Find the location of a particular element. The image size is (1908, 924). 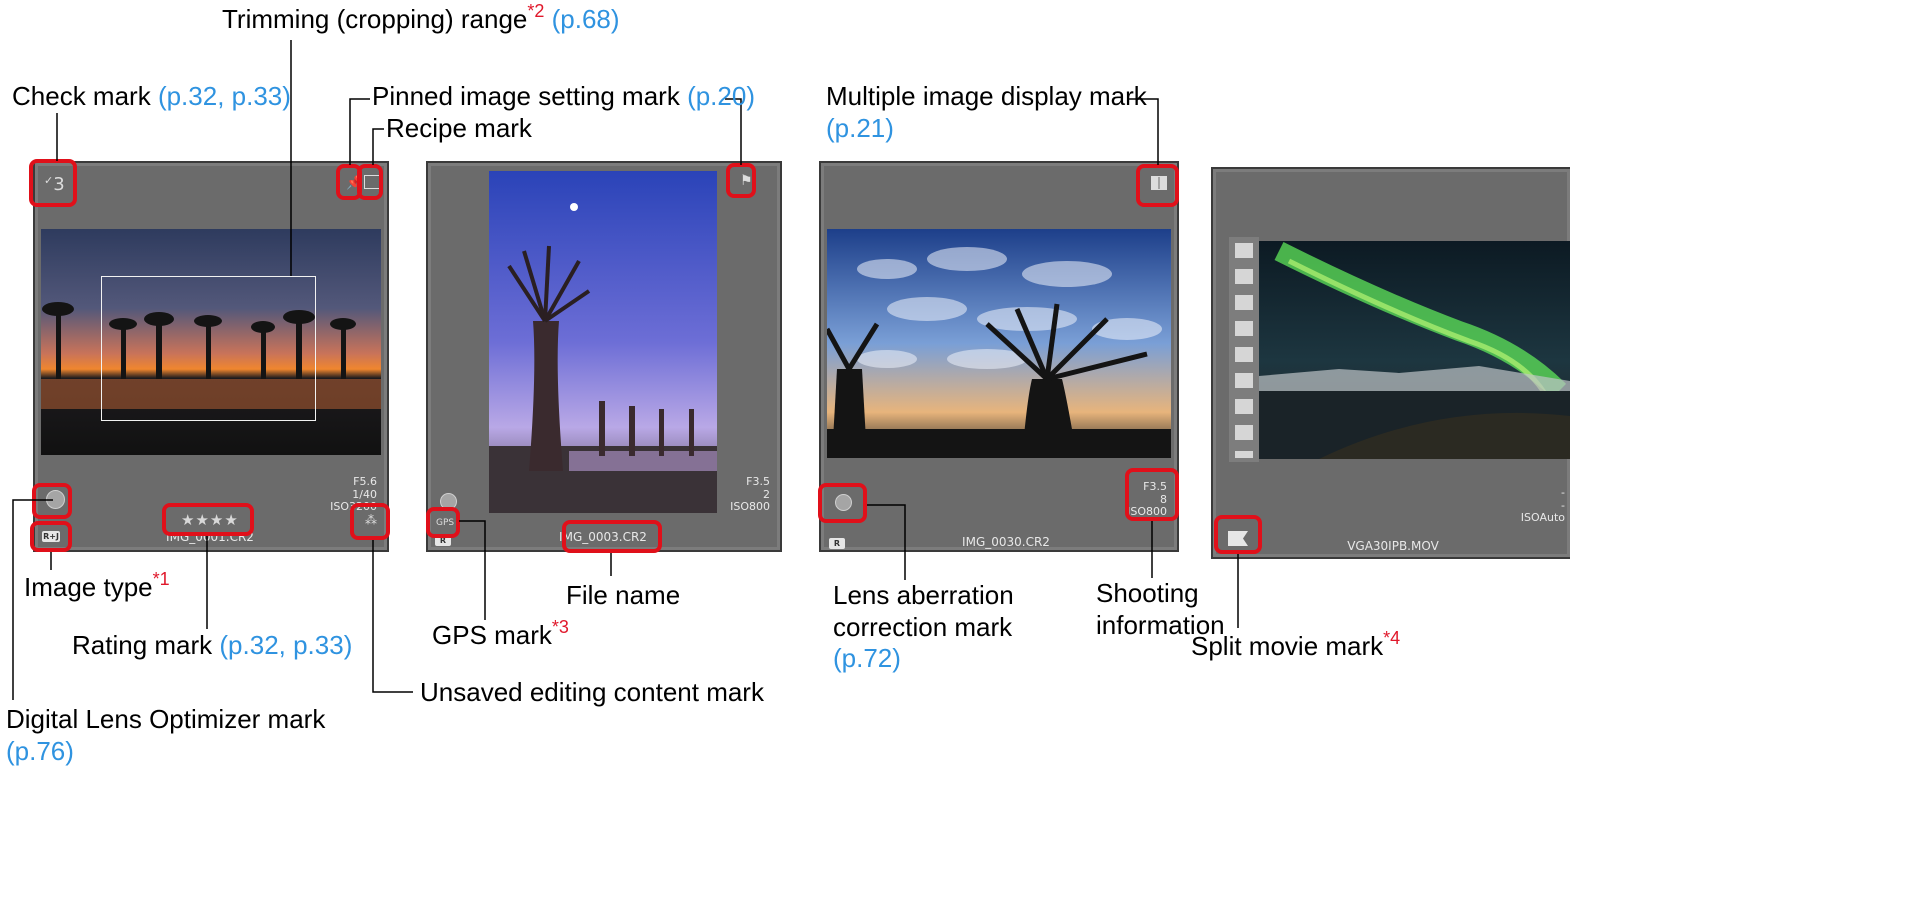

label-trimming-sup: *2 is located at coordinates (536, 11).